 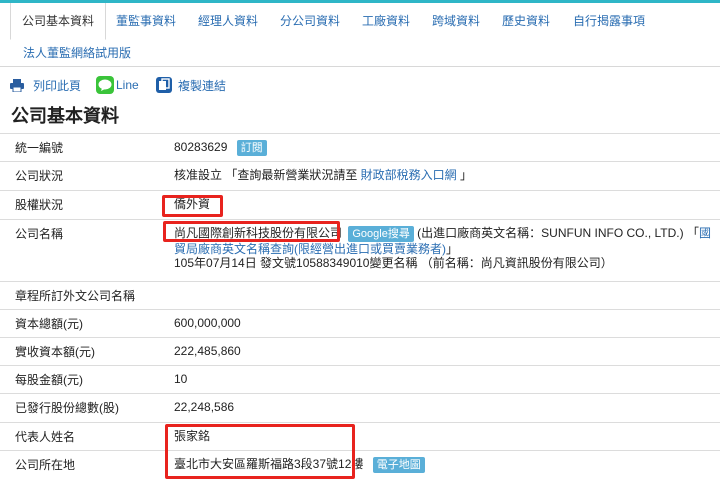 What do you see at coordinates (202, 85) in the screenshot?
I see `copy-link-label: 複製連結` at bounding box center [202, 85].